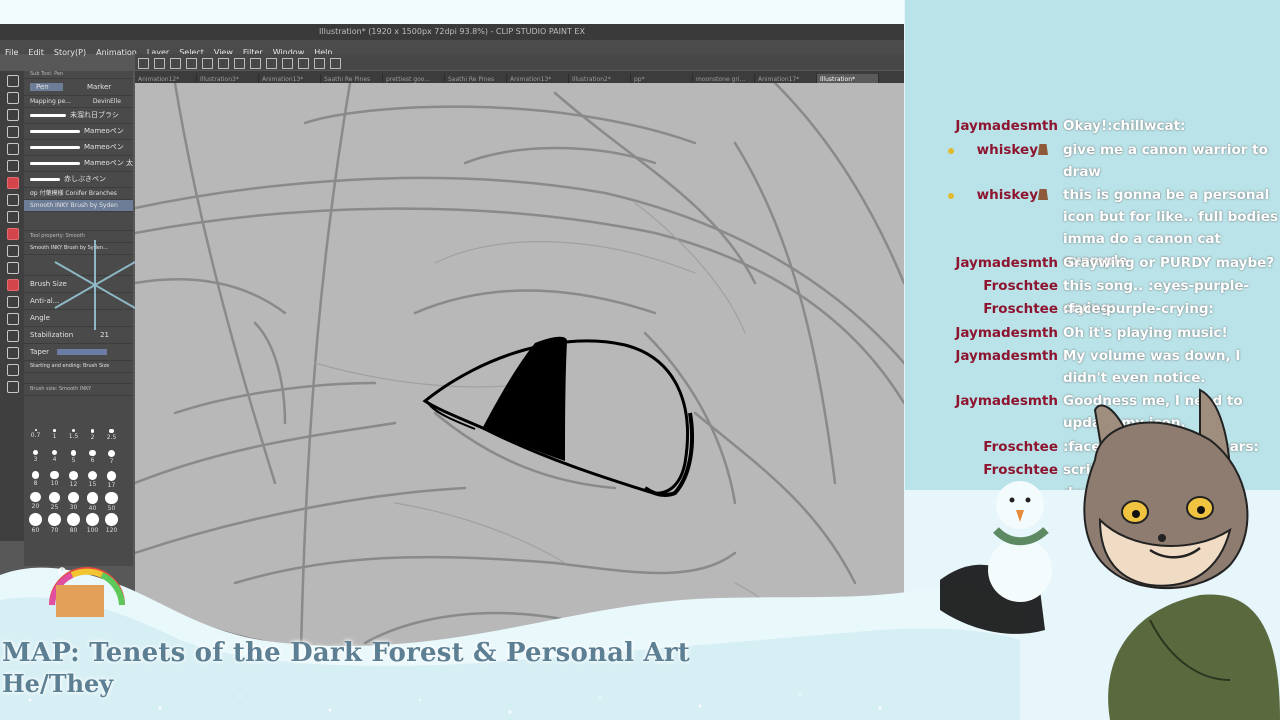 This screenshot has width=1280, height=720. I want to click on clear-icon, so click(223, 63).